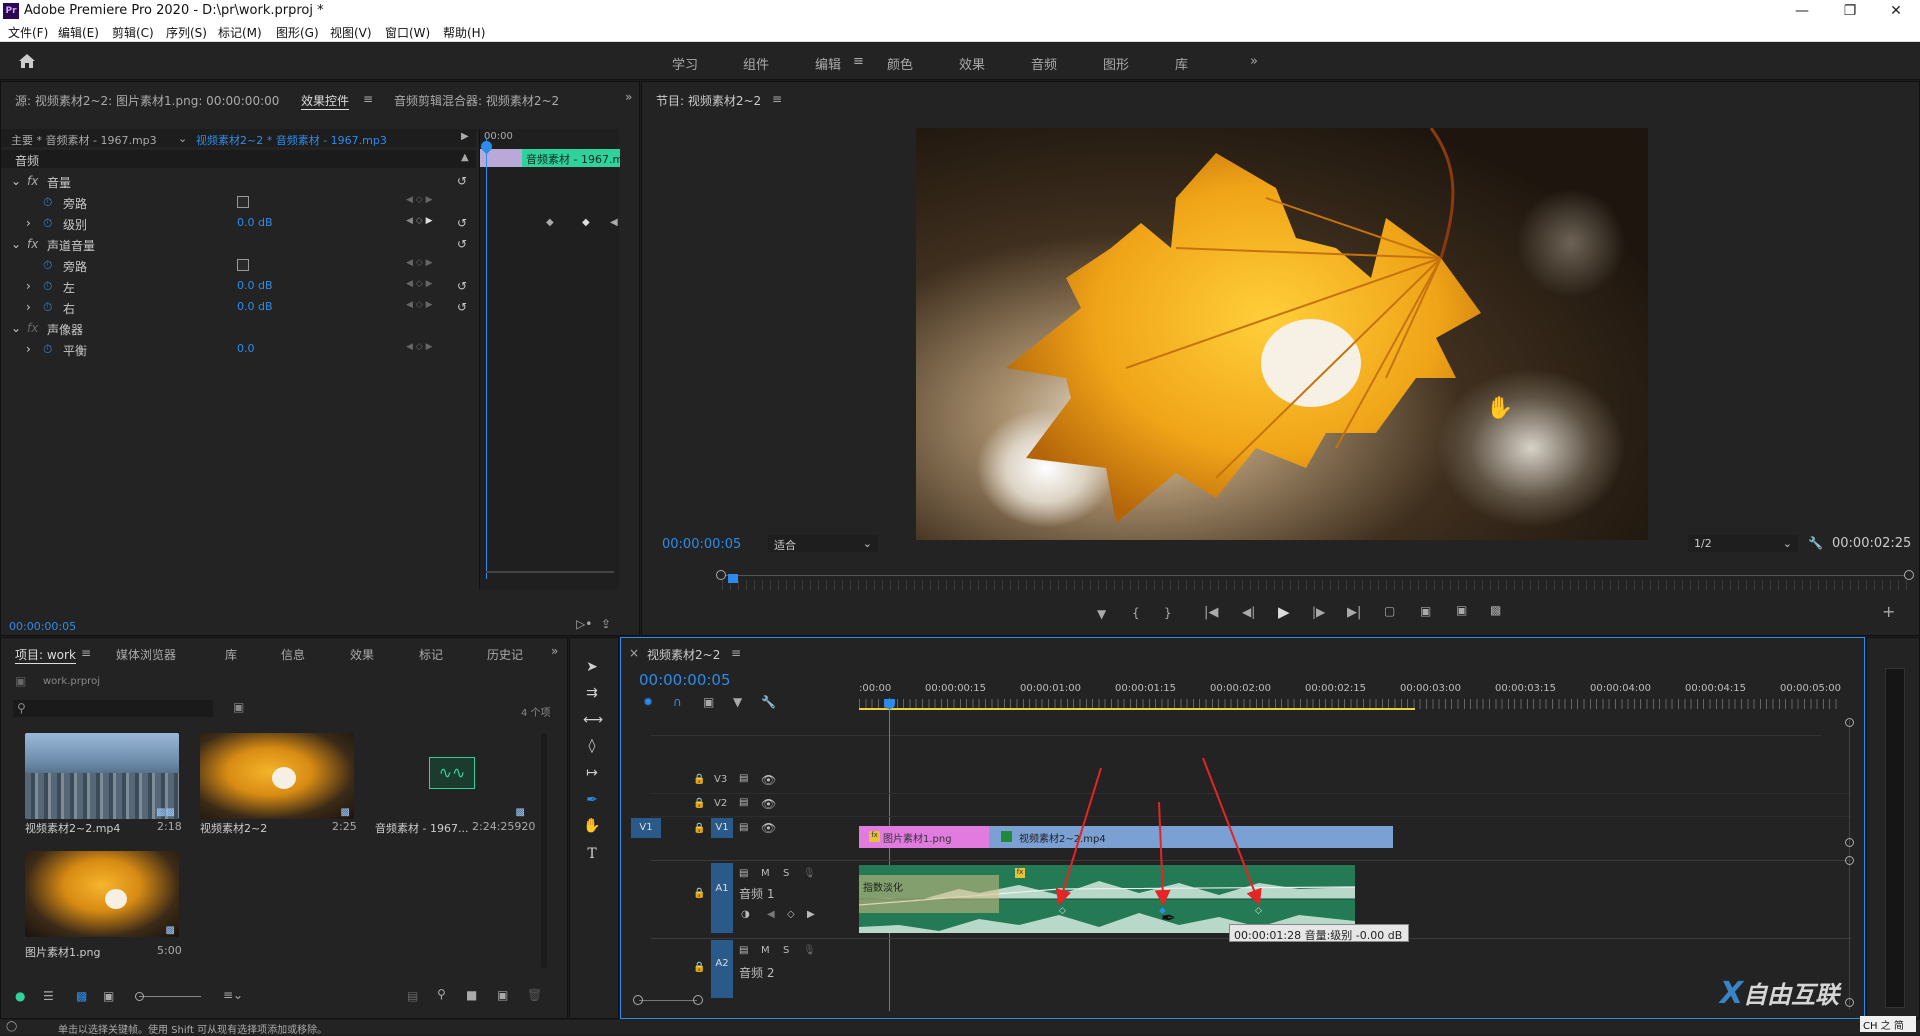 This screenshot has width=1920, height=1036. I want to click on razor-tool-icon: ◊, so click(592, 747).